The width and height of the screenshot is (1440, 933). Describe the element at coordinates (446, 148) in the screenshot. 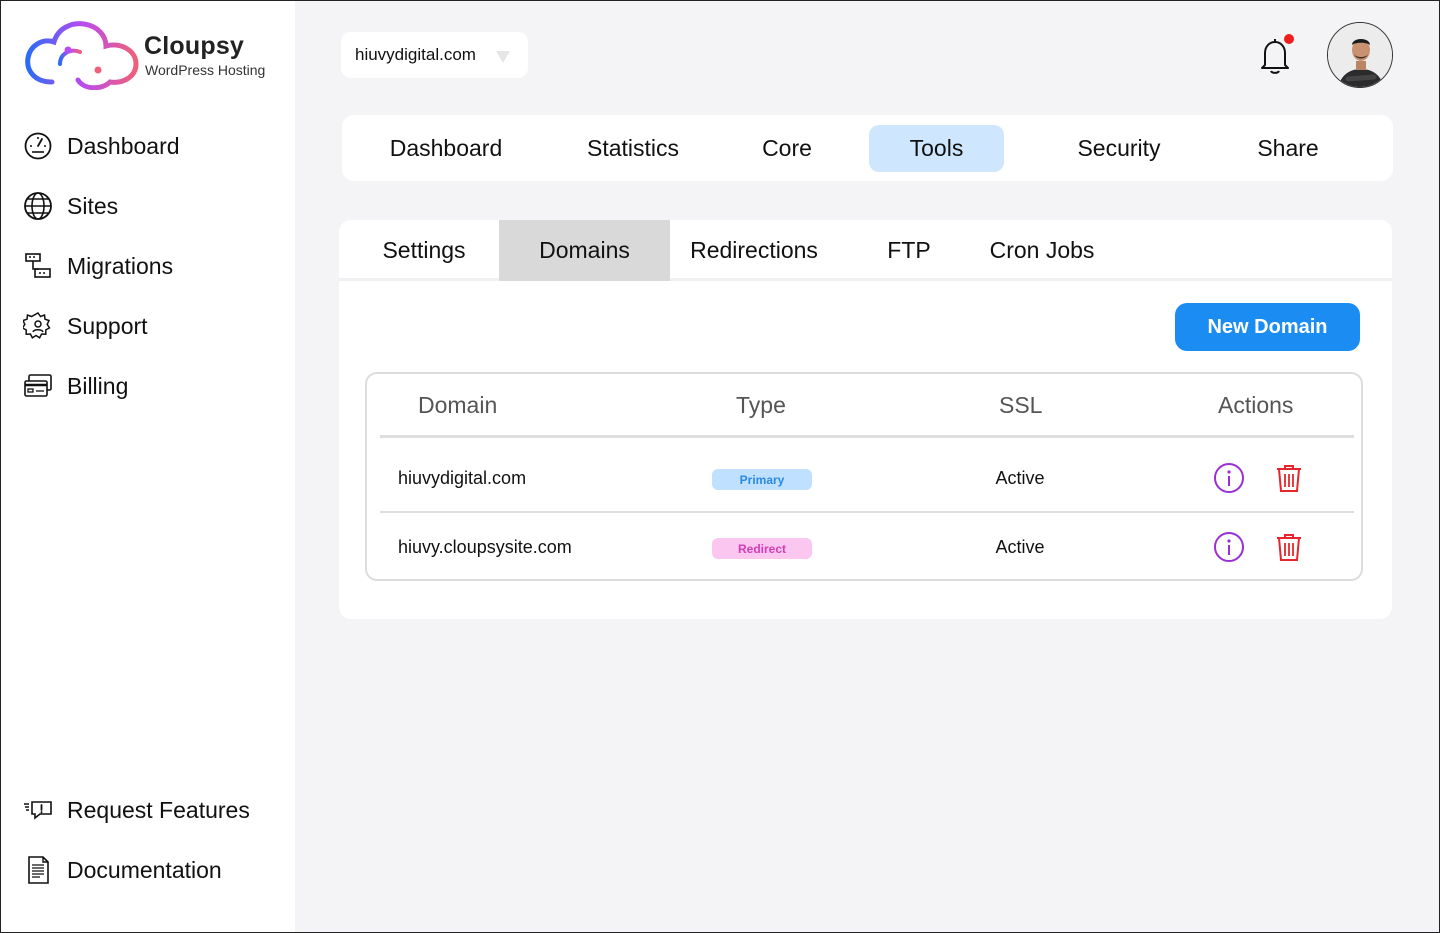

I see `tab-dashboard: Dashboard` at that location.